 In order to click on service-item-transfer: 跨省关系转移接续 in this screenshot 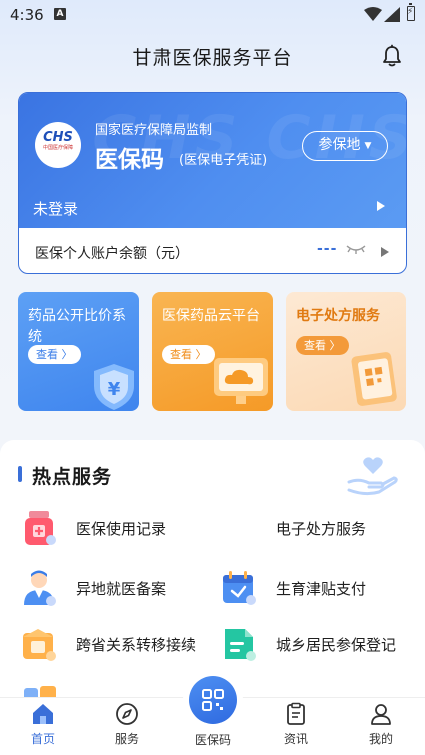, I will do `click(115, 650)`.